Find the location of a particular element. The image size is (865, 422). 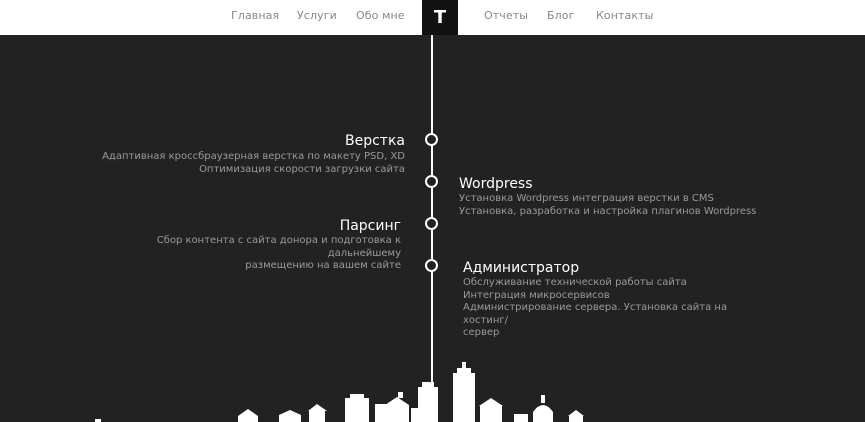

timeline-item-title: Парсинг is located at coordinates (370, 226).